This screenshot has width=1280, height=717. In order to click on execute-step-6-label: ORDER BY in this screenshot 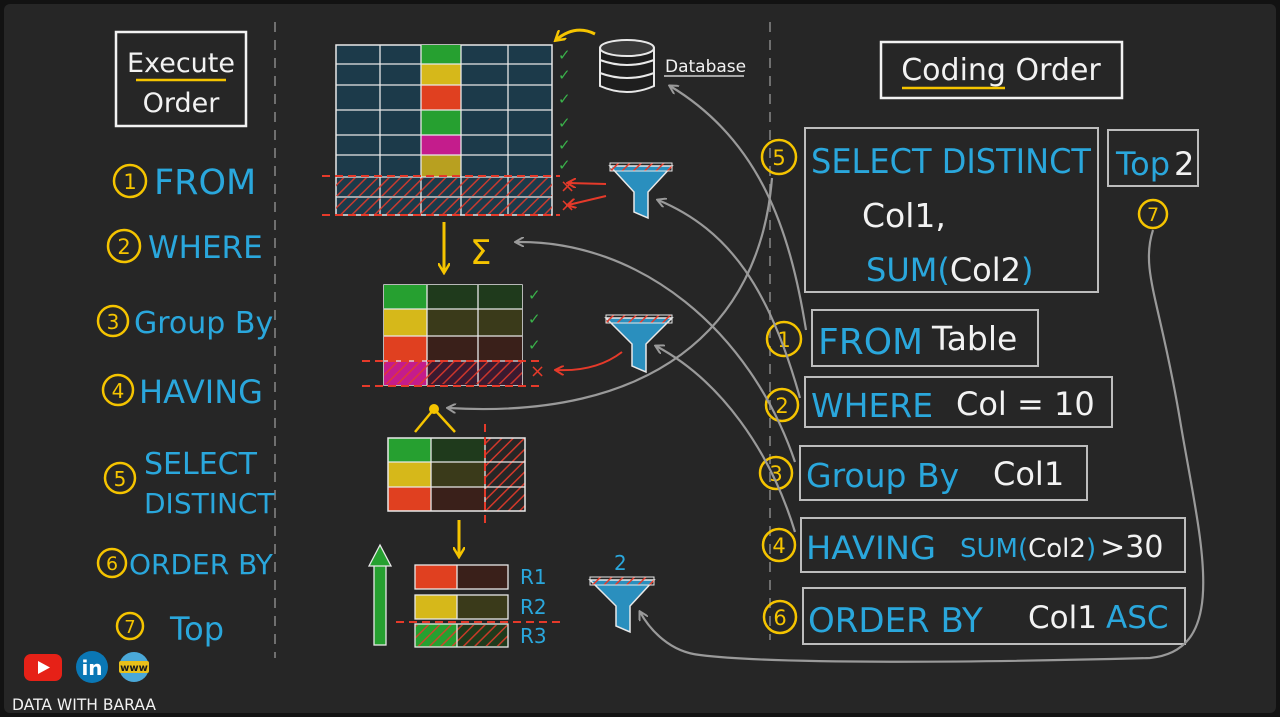, I will do `click(201, 564)`.